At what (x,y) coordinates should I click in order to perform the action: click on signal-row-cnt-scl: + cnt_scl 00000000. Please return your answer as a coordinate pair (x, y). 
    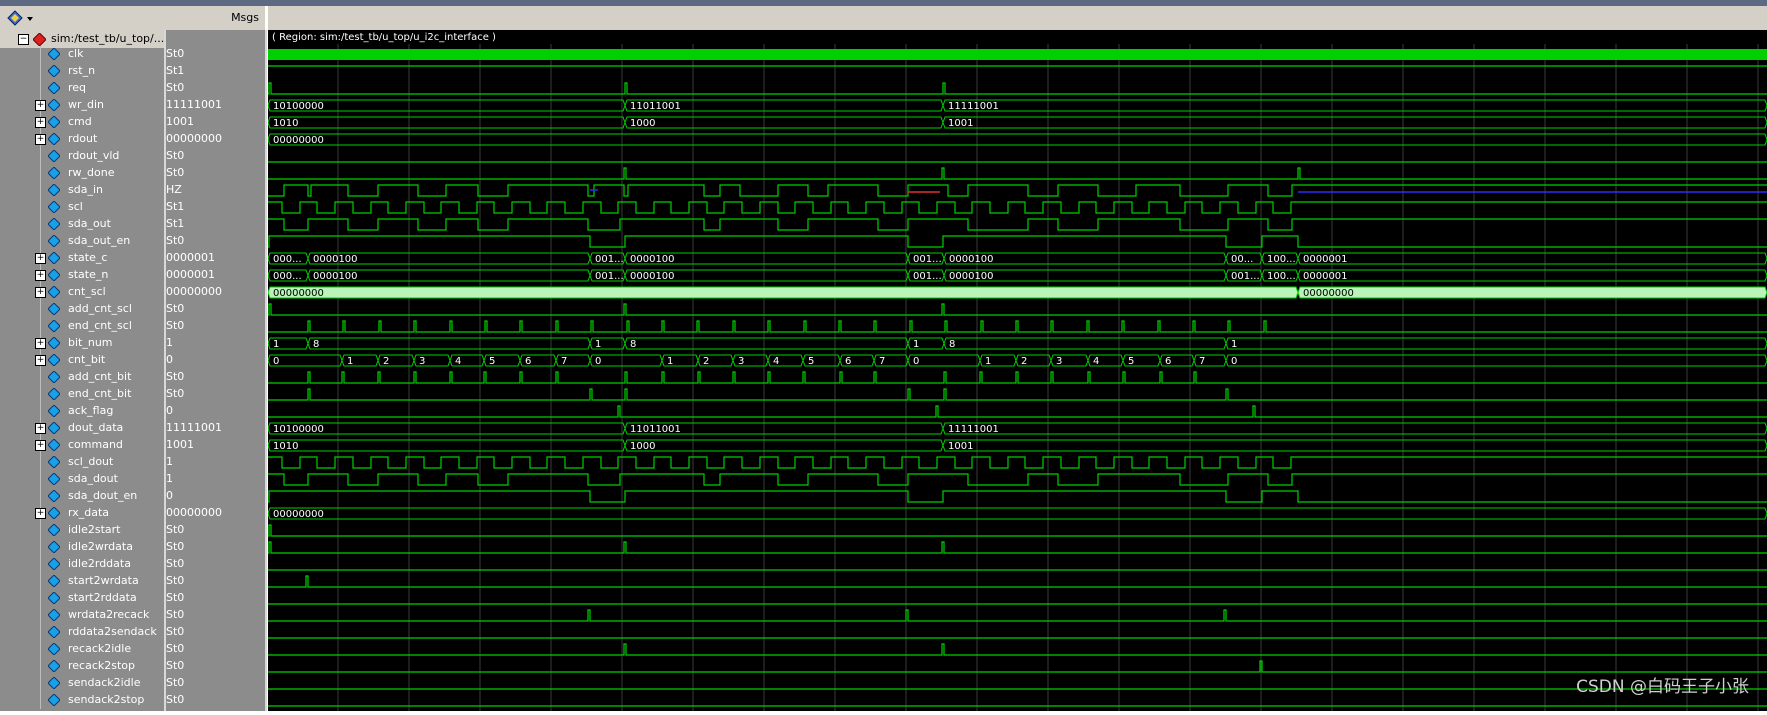
    Looking at the image, I should click on (132, 292).